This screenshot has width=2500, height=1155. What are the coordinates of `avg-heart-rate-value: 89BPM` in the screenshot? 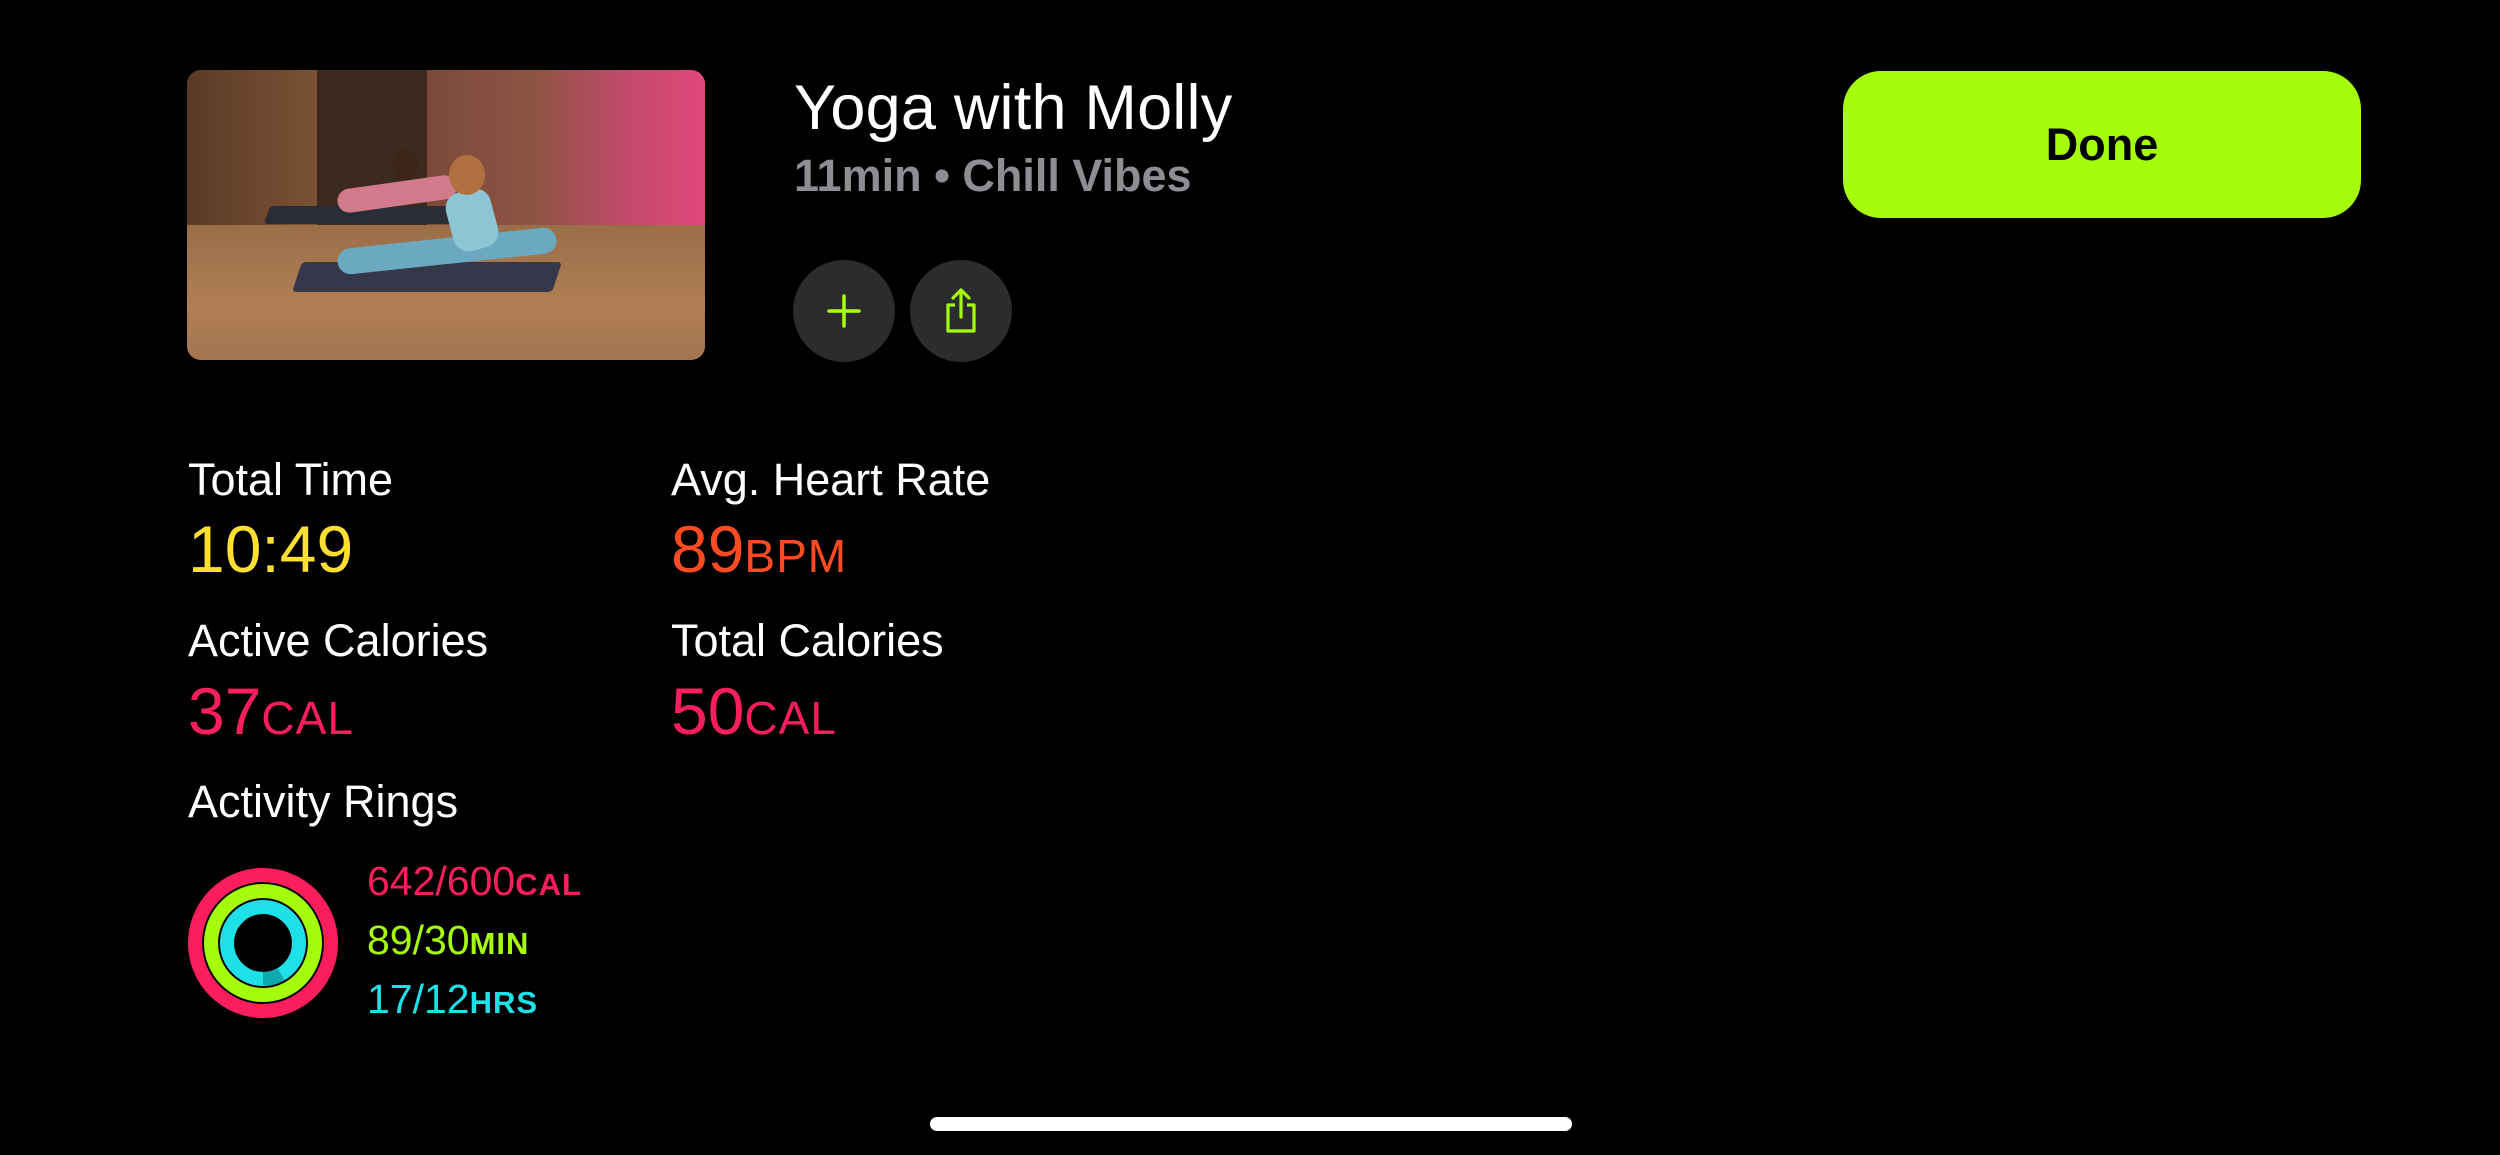 It's located at (759, 549).